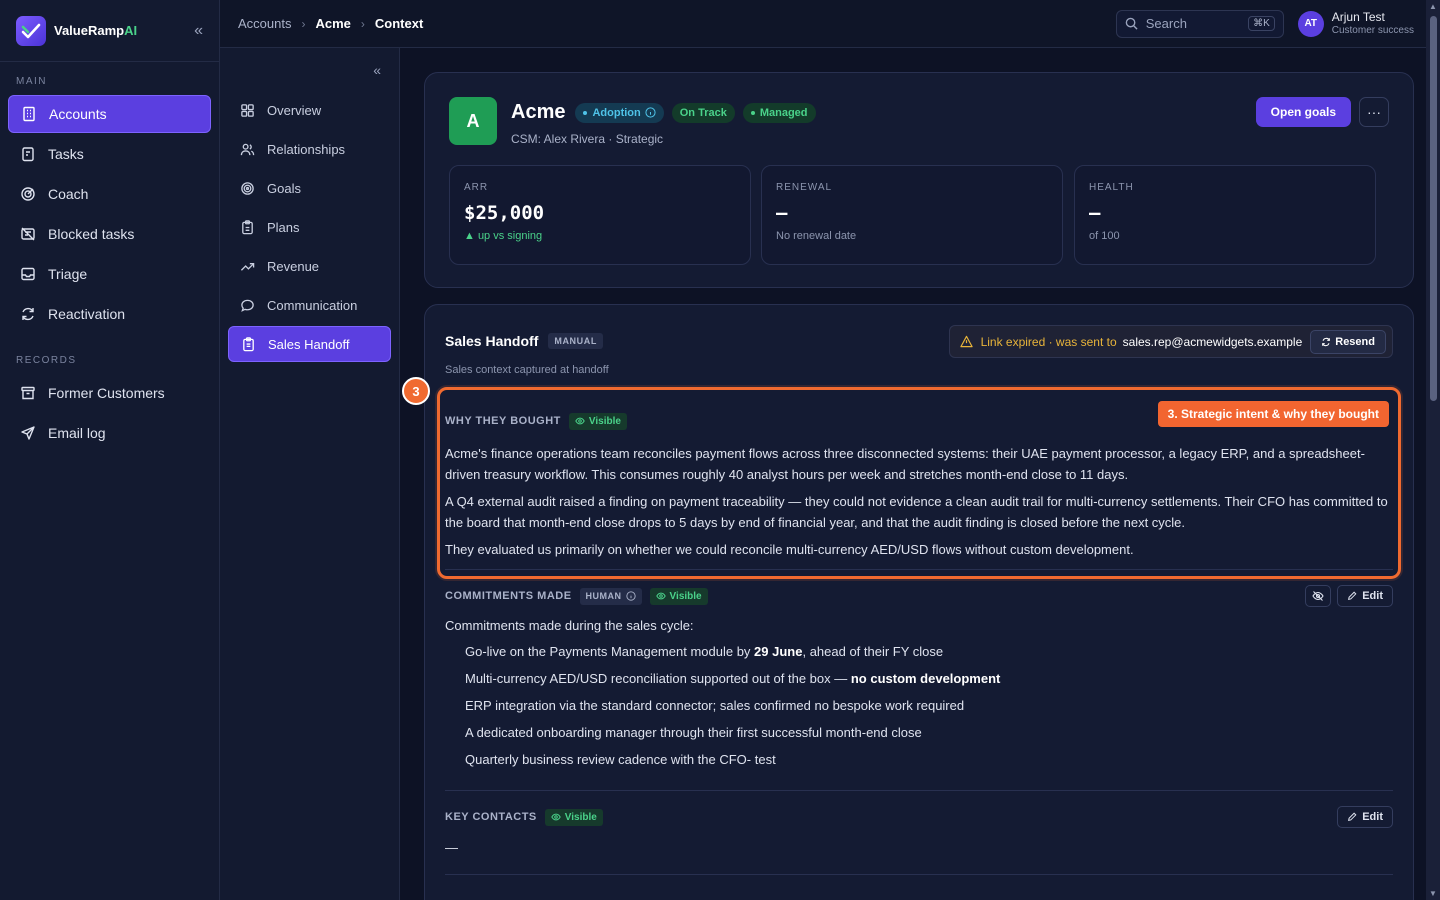  What do you see at coordinates (473, 121) in the screenshot?
I see `account-avatar: A` at bounding box center [473, 121].